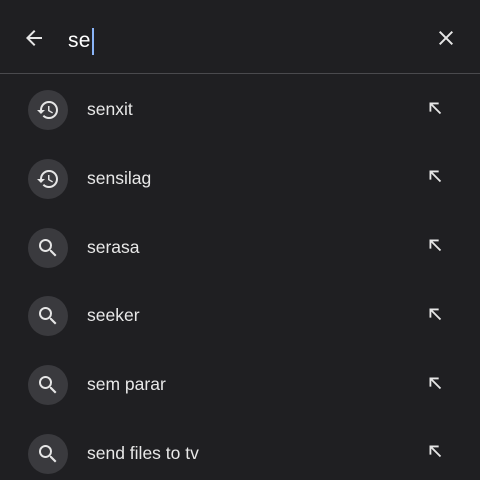 The image size is (480, 480). I want to click on suggestion-label: seeker, so click(113, 315).